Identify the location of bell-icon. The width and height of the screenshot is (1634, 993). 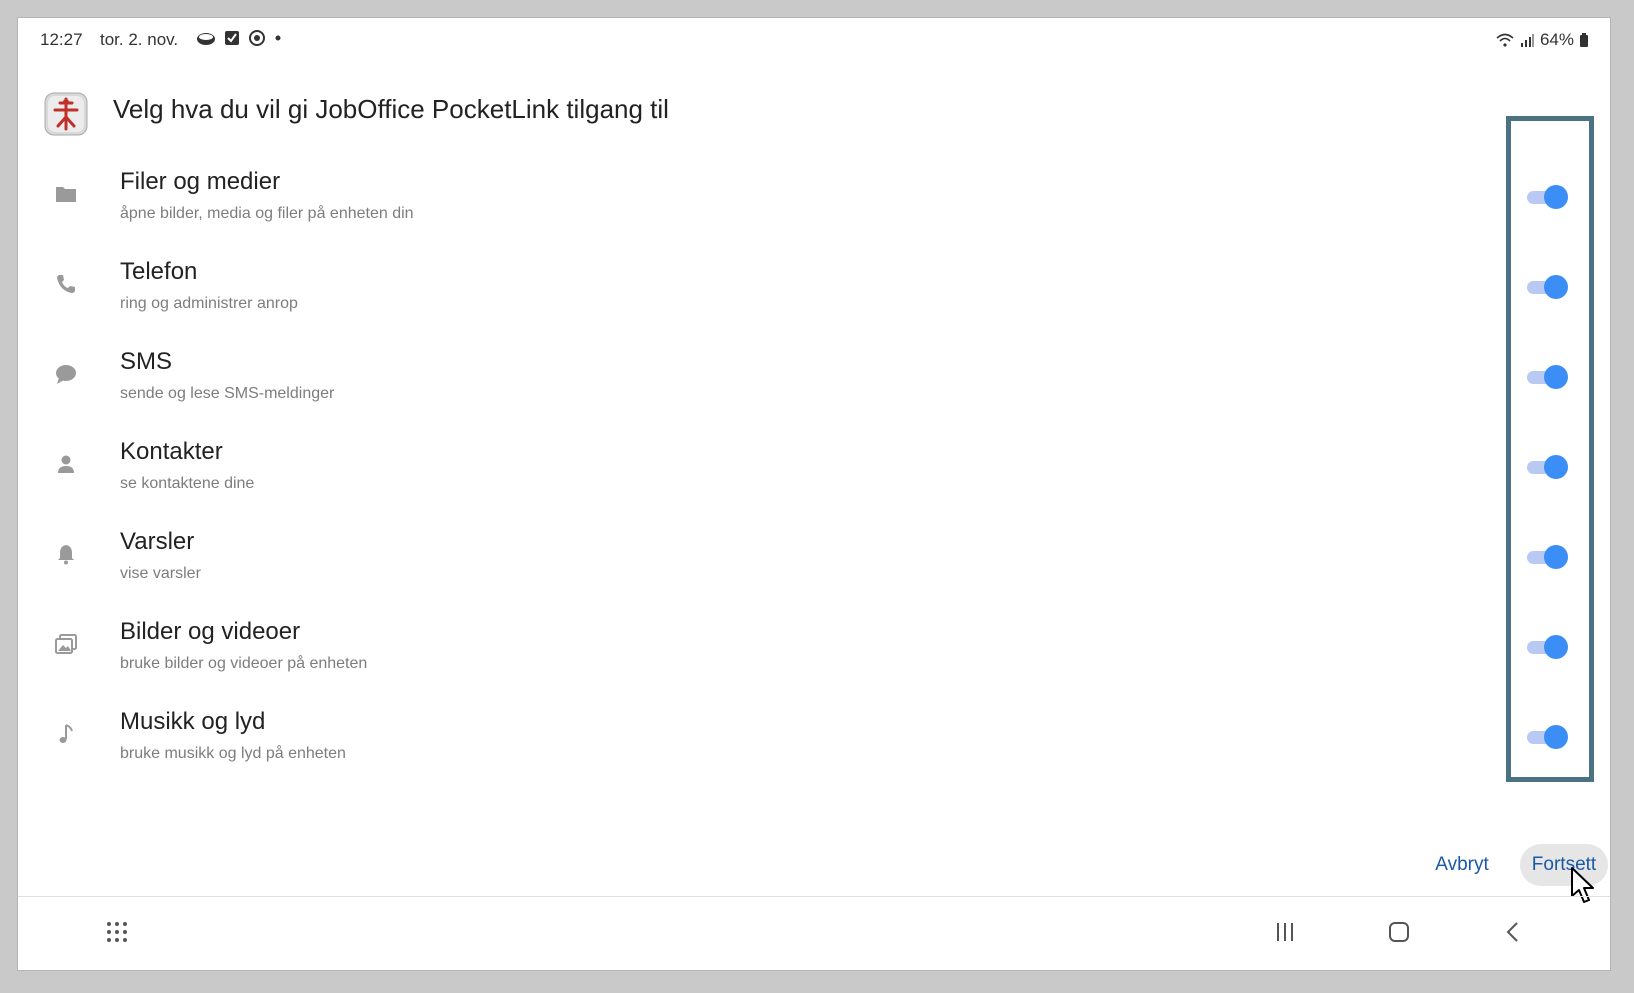
(66, 555).